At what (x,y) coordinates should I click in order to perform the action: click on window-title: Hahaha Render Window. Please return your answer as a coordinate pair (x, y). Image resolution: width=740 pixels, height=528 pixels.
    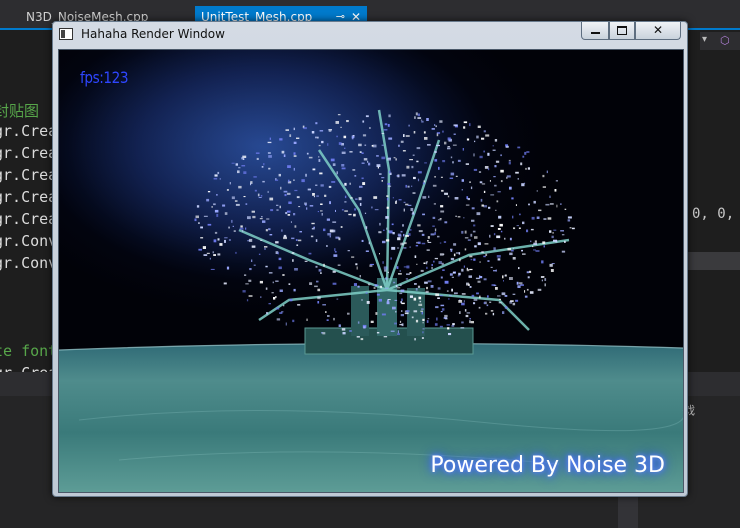
    Looking at the image, I should click on (153, 34).